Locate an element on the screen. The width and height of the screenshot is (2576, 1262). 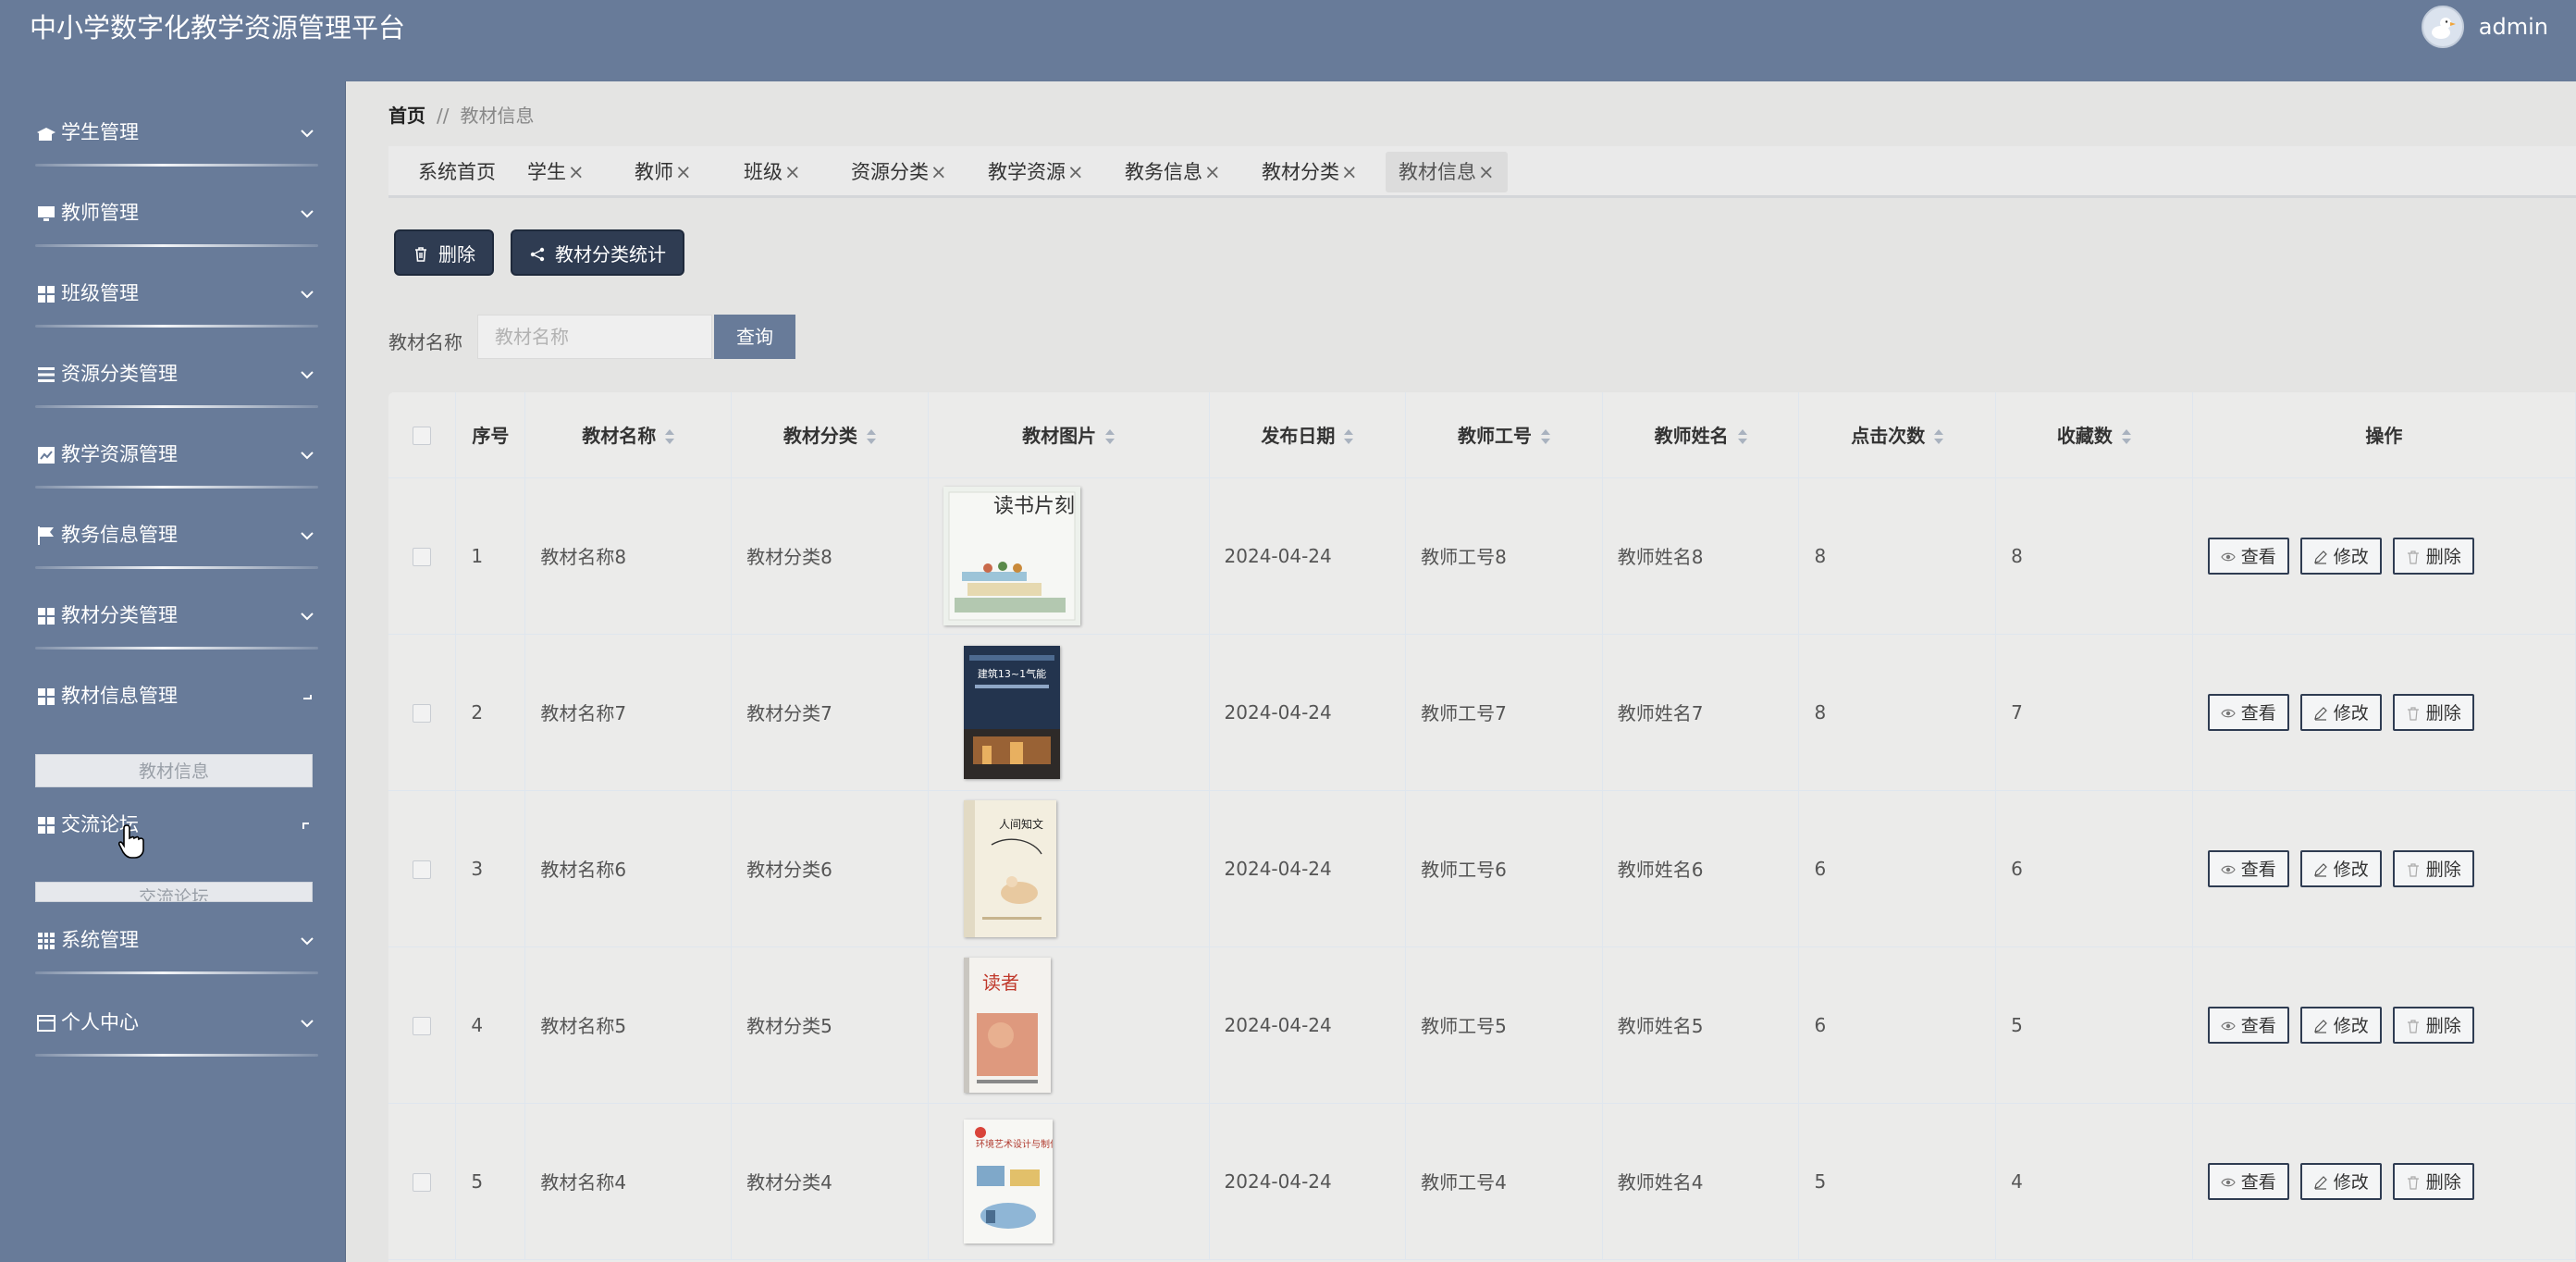
column-header-teacher-id: 教师工号 is located at coordinates (1504, 435).